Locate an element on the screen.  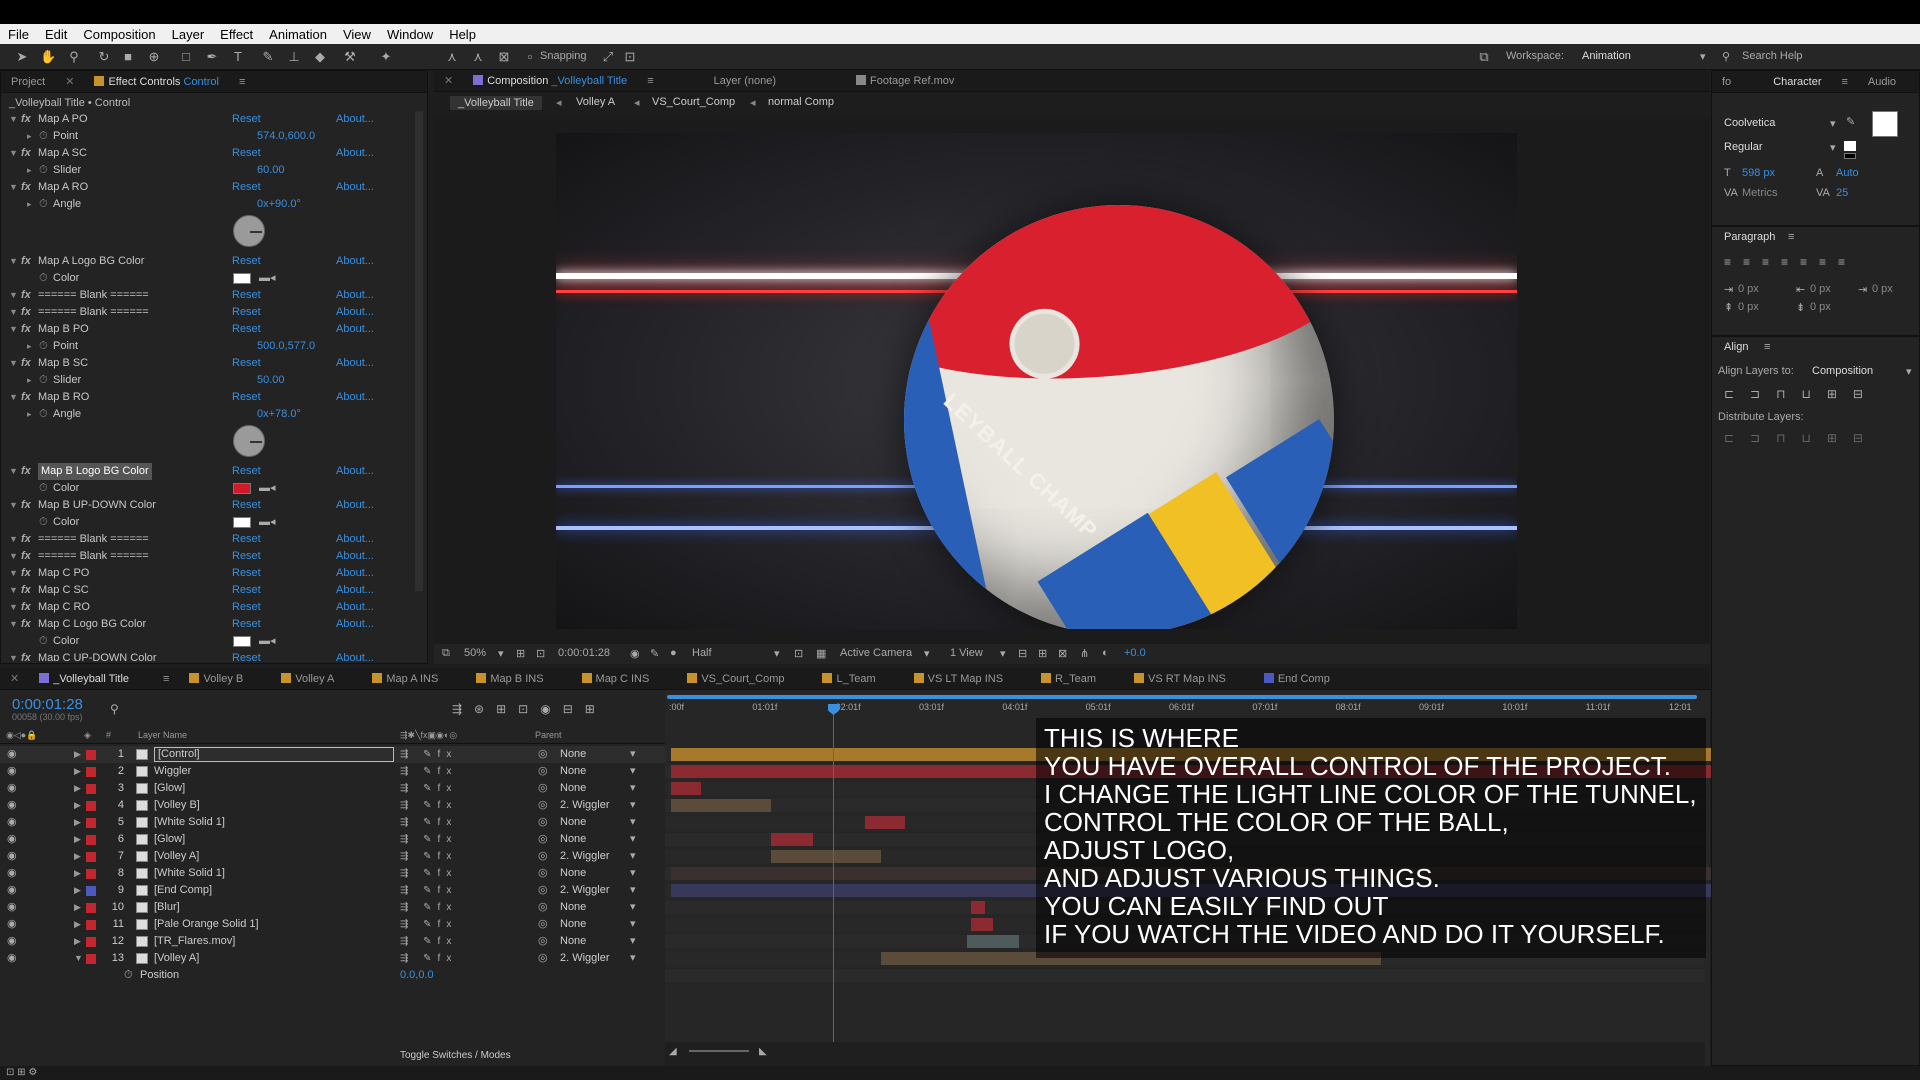
font-style-select: Regular is located at coordinates (1743, 147).